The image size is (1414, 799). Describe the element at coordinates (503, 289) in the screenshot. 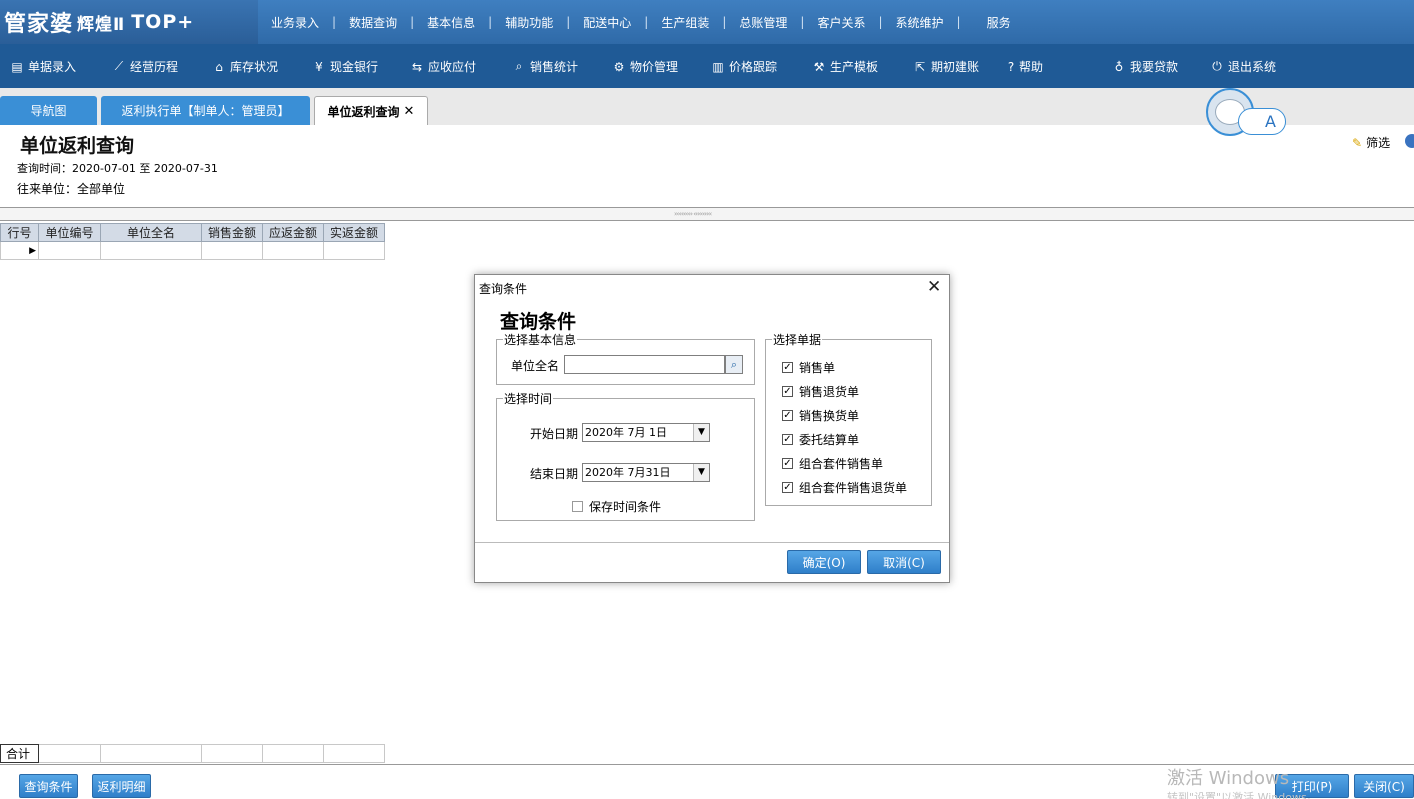

I see `dialog-title: 查询条件` at that location.